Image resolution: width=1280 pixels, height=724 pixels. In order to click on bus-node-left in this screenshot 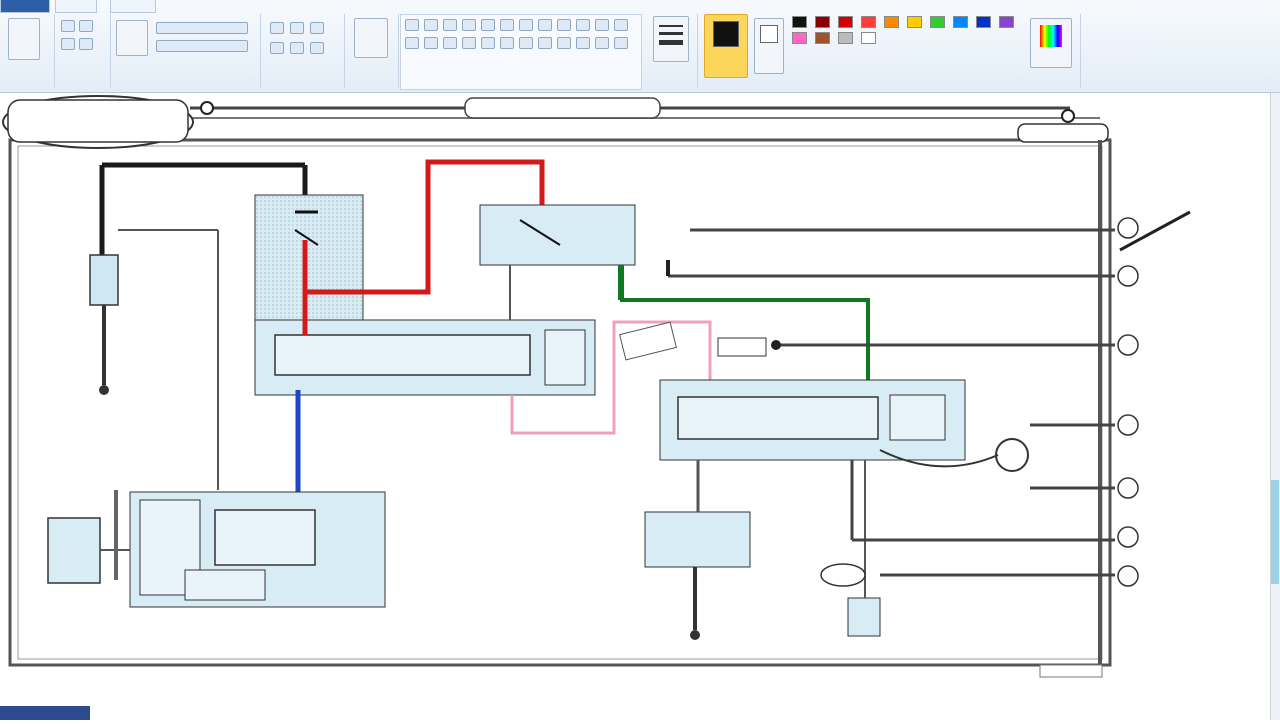, I will do `click(207, 108)`.